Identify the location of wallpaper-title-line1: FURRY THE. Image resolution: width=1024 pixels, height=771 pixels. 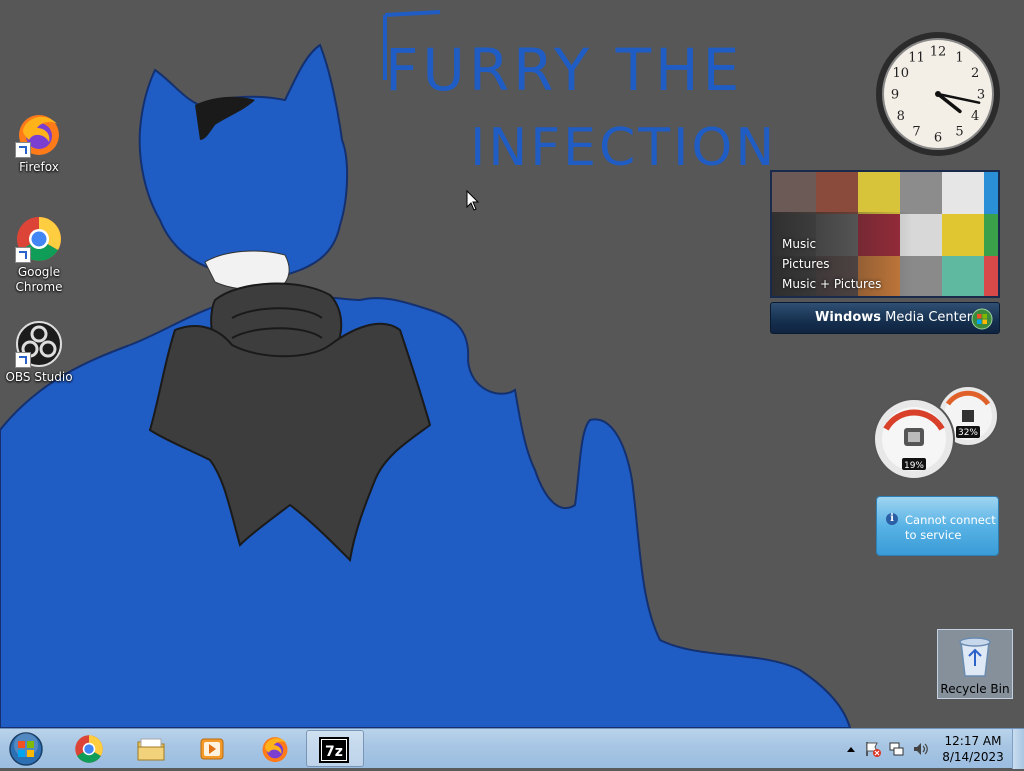
(564, 70).